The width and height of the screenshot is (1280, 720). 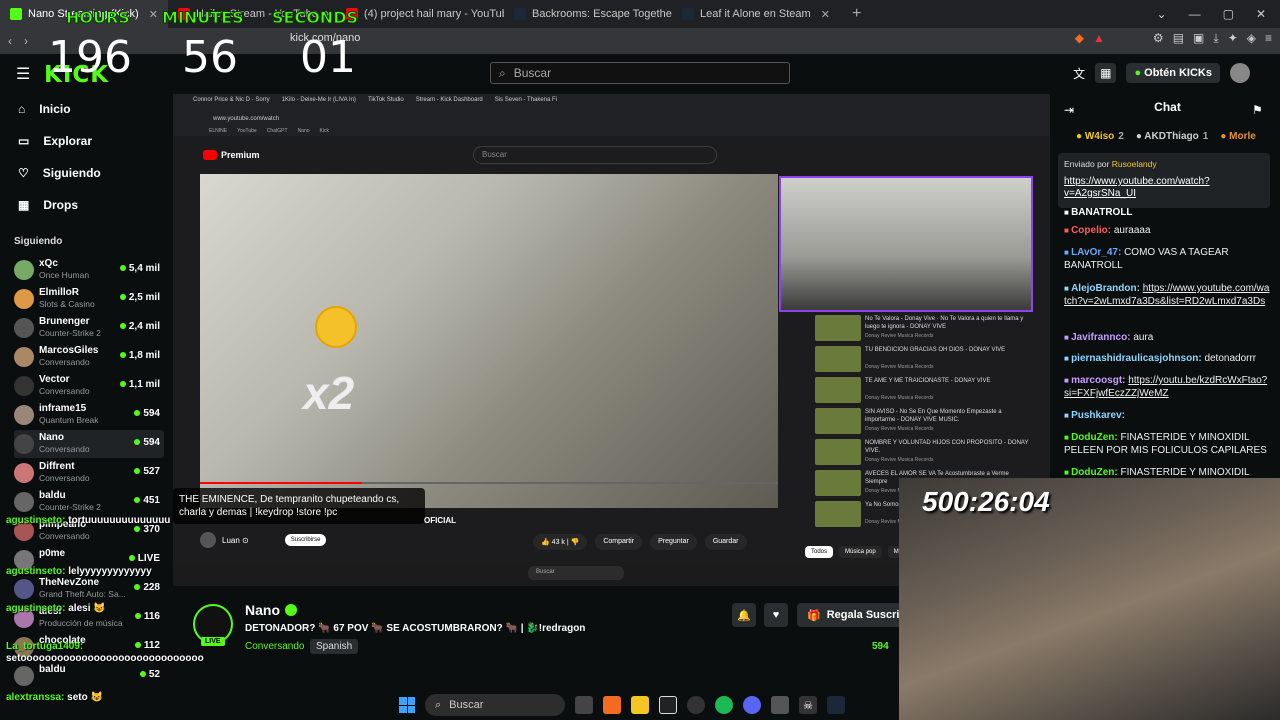 What do you see at coordinates (54, 379) in the screenshot?
I see `following-name: Vector` at bounding box center [54, 379].